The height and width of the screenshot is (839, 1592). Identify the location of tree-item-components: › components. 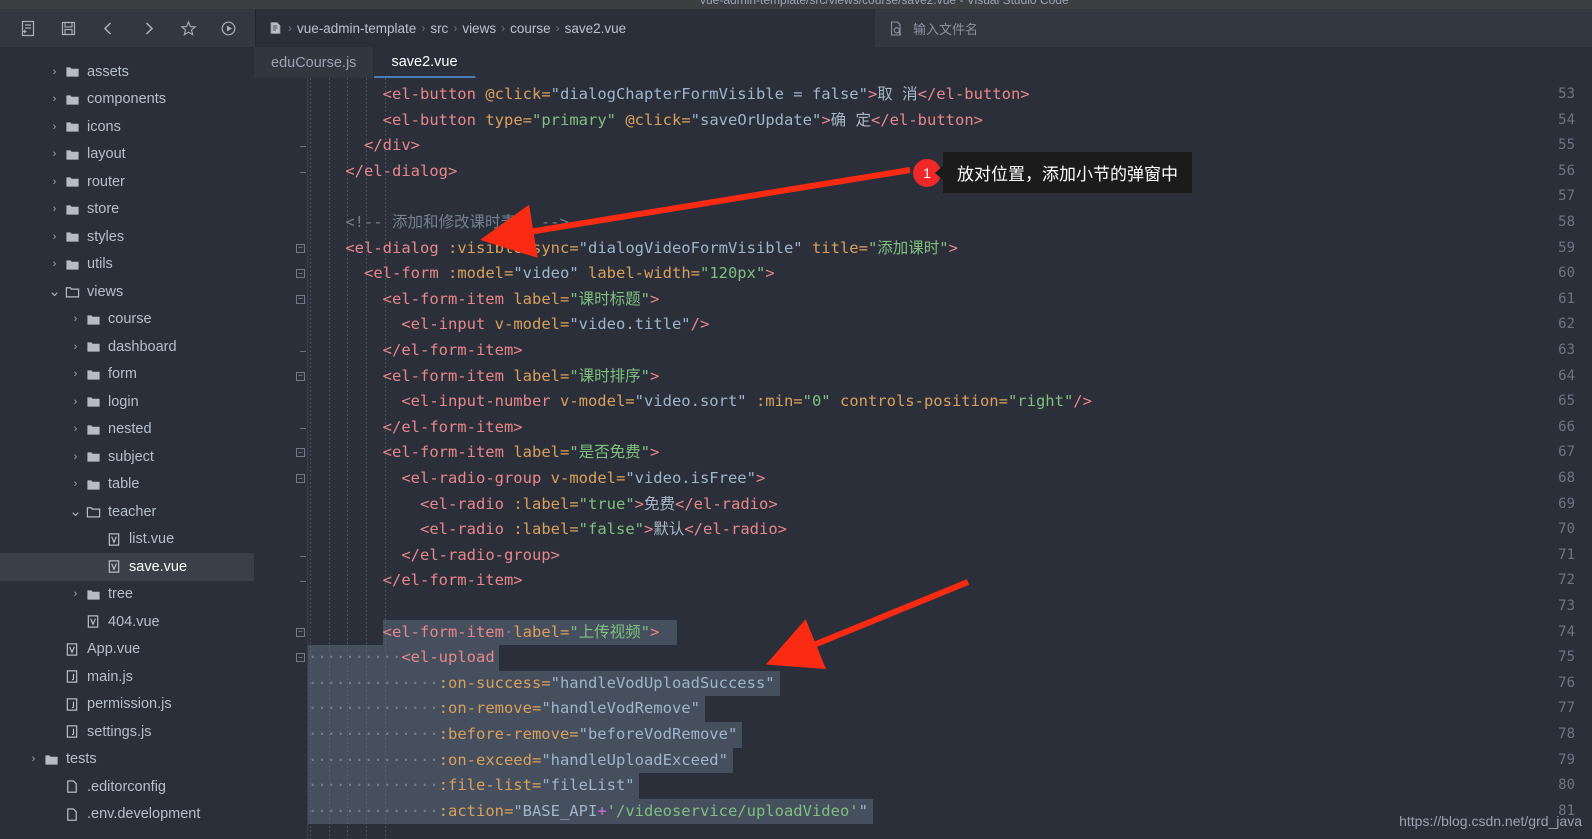
(127, 100).